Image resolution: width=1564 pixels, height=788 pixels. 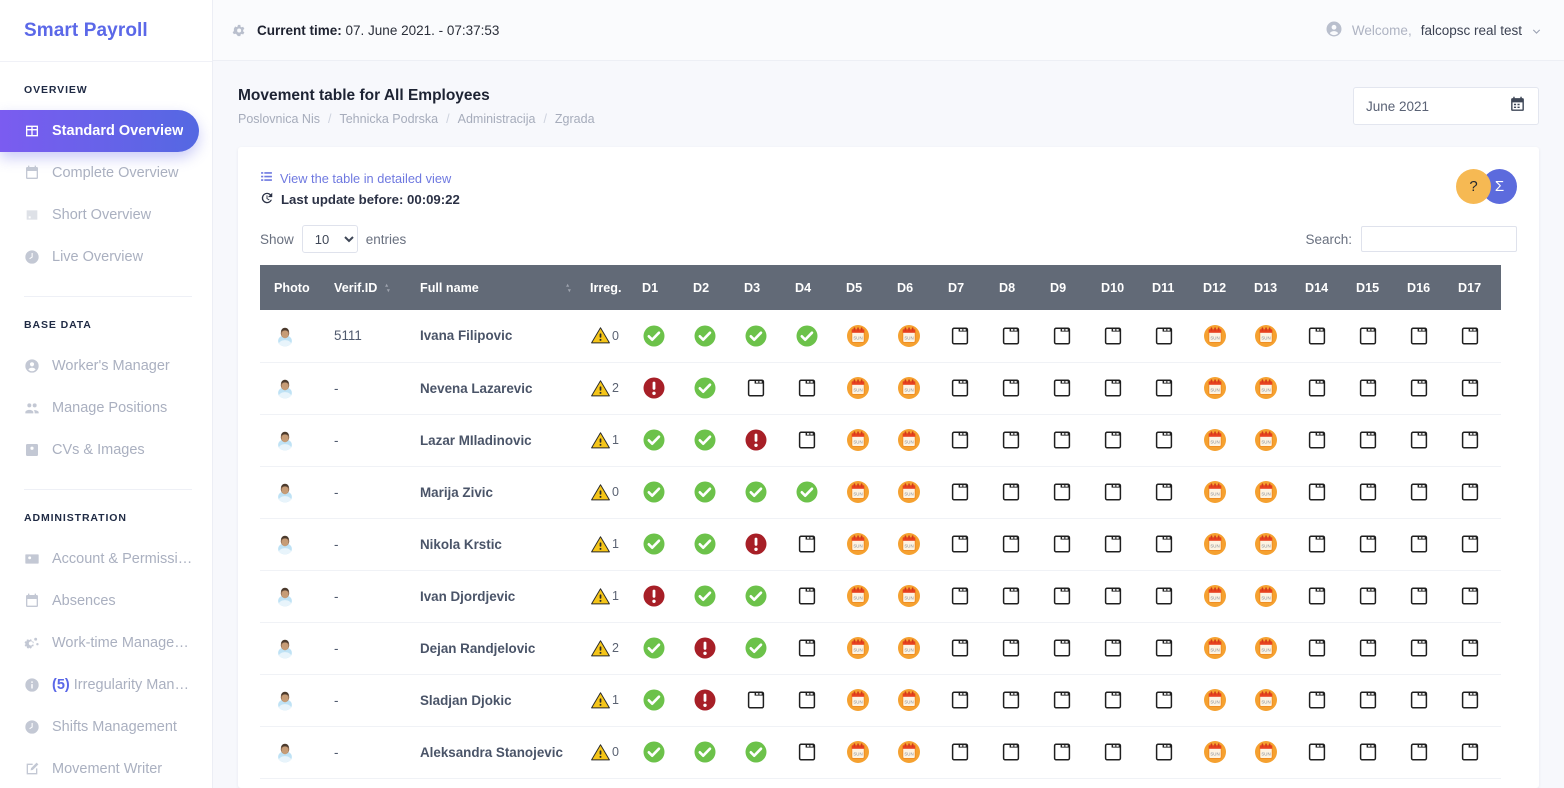 I want to click on sidebar-item-live-overview: Live Overview, so click(x=106, y=257).